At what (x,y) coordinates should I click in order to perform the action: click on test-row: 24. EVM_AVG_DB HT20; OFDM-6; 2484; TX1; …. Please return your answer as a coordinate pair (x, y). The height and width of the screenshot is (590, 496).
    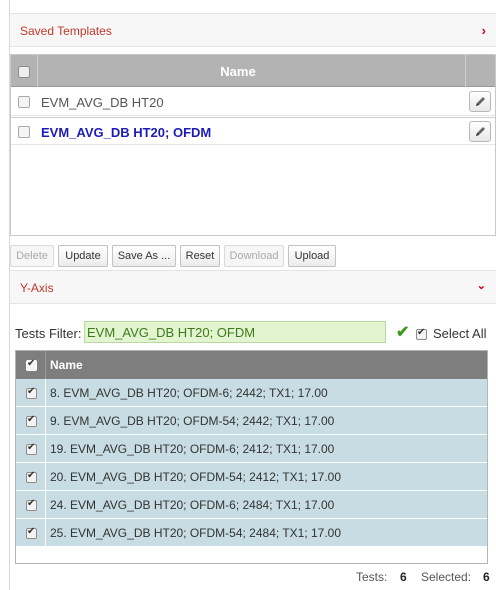
    Looking at the image, I should click on (251, 505).